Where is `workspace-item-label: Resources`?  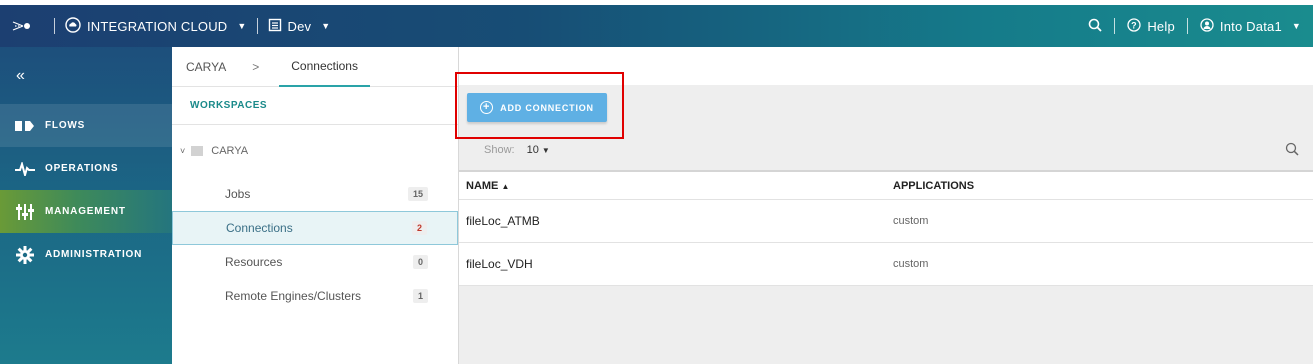
workspace-item-label: Resources is located at coordinates (254, 262).